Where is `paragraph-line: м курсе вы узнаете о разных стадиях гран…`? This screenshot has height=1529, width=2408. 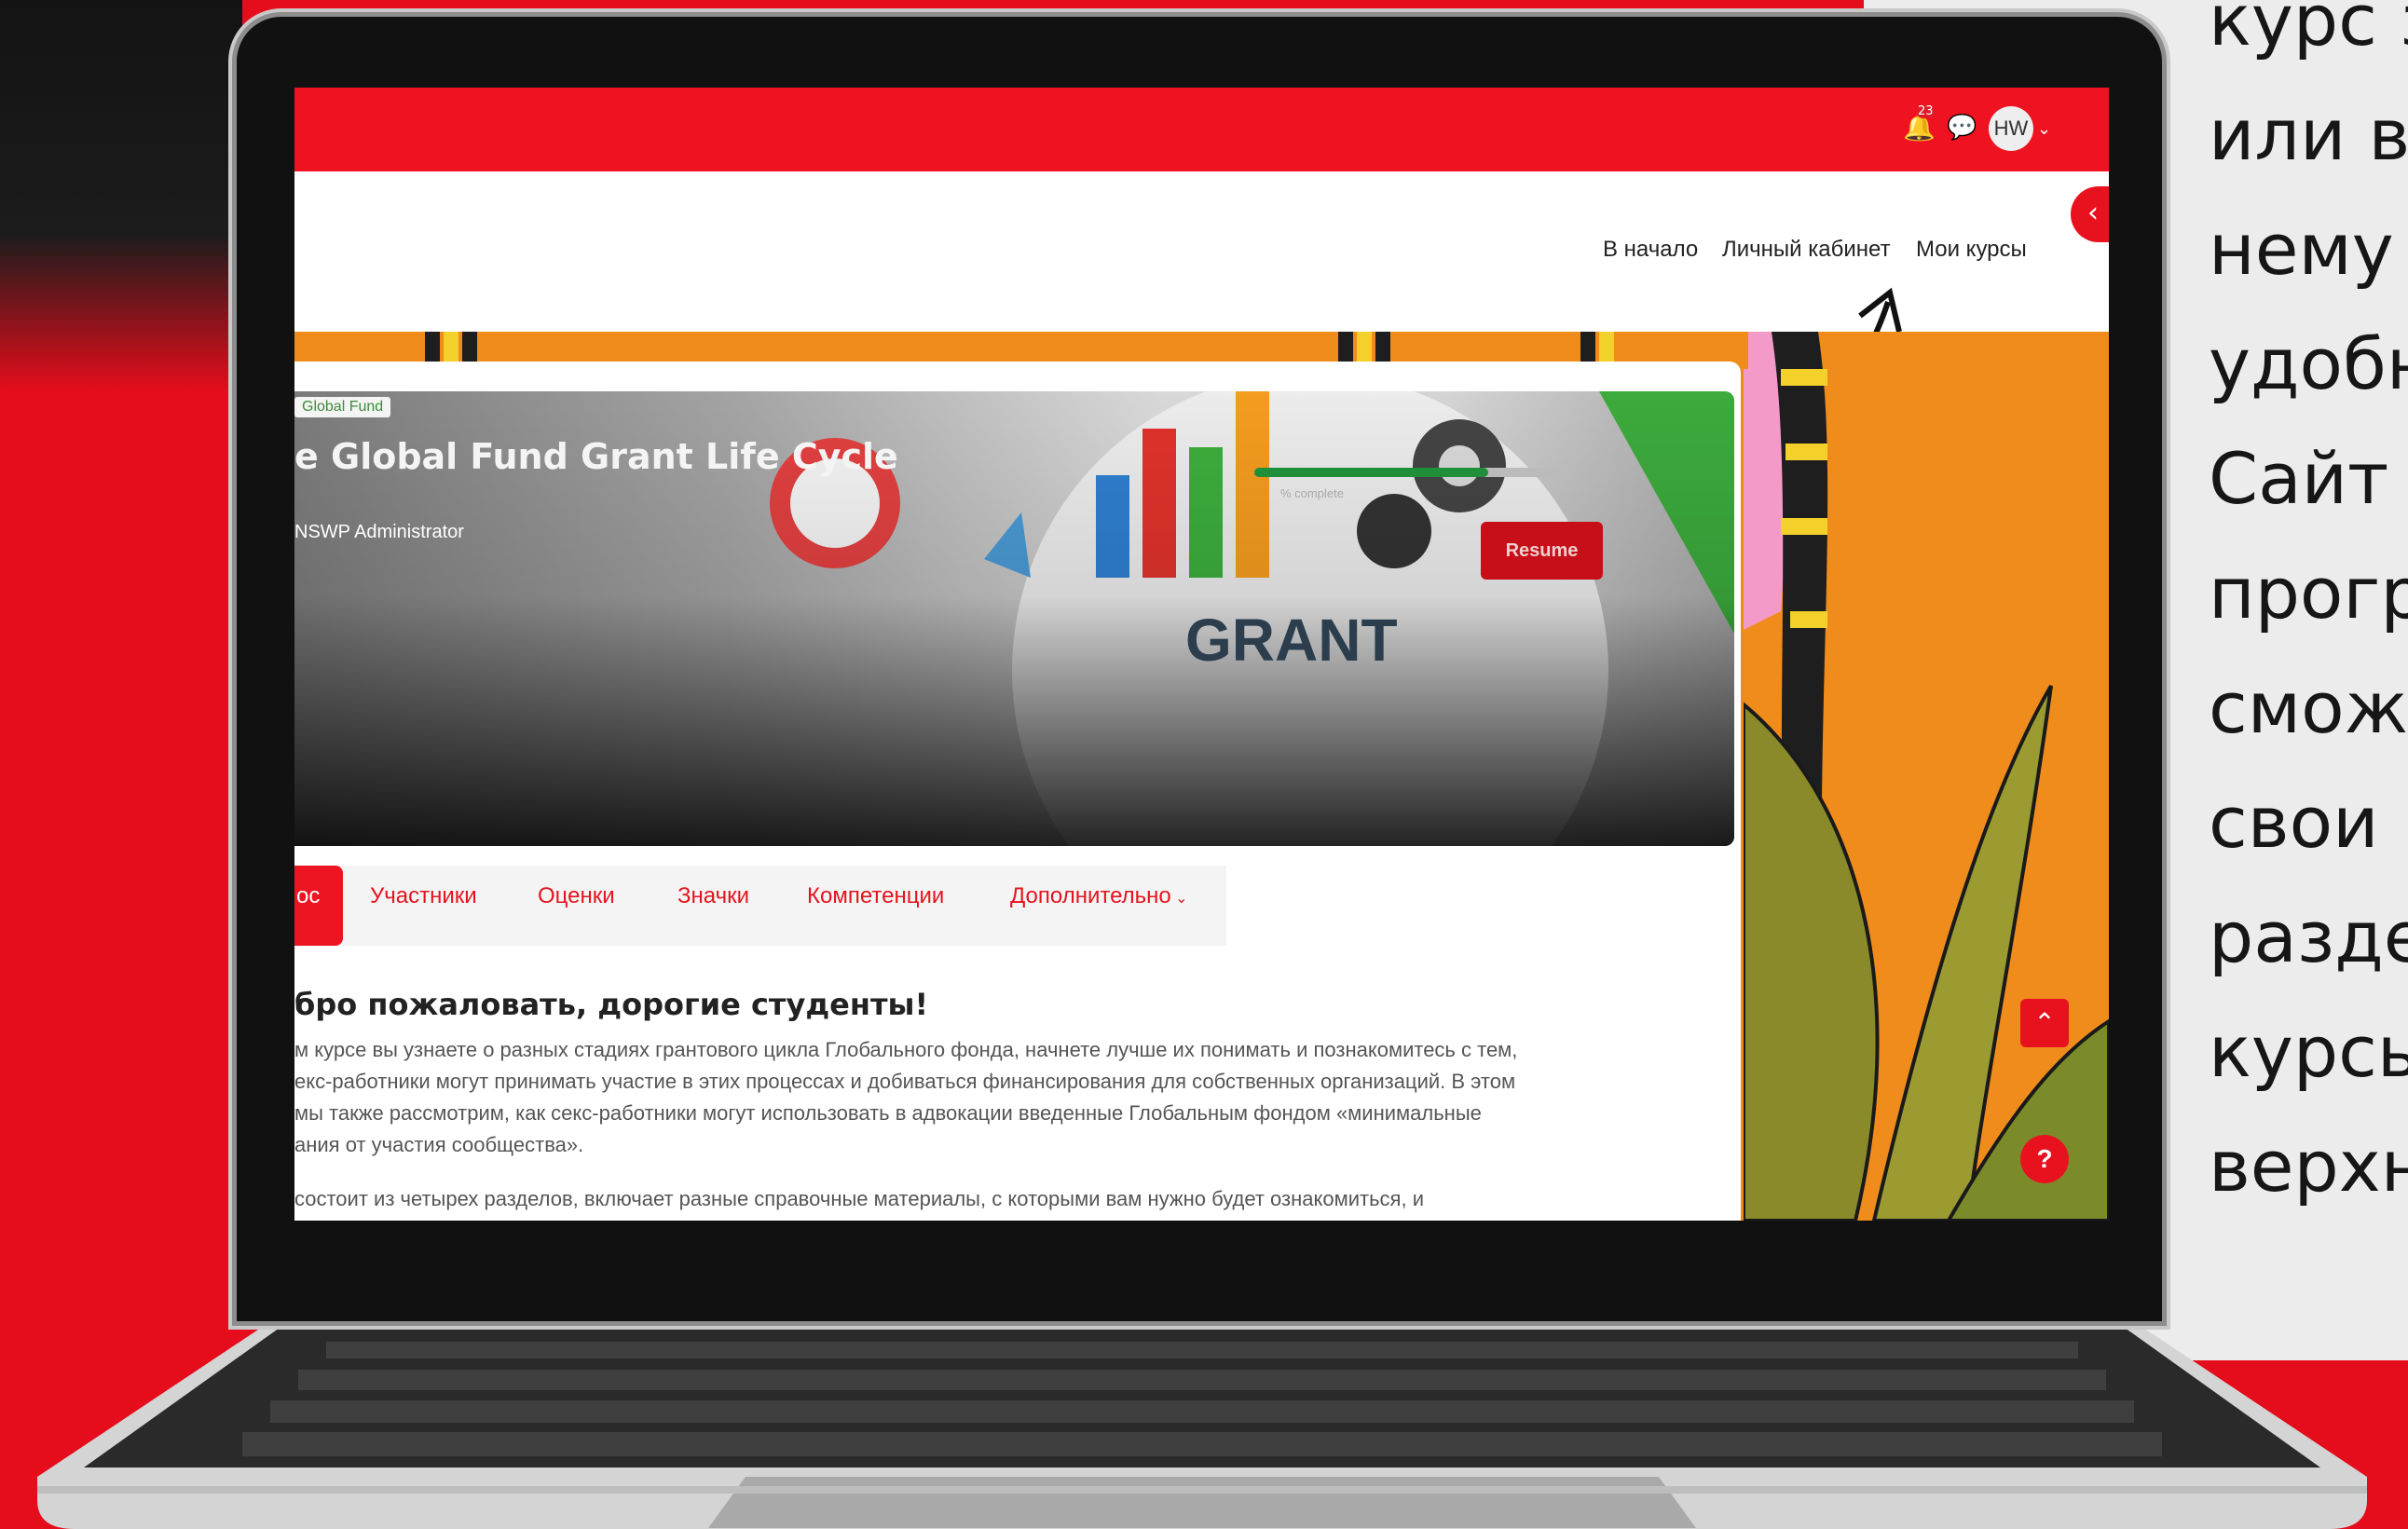 paragraph-line: м курсе вы узнаете о разных стадиях гран… is located at coordinates (906, 1049).